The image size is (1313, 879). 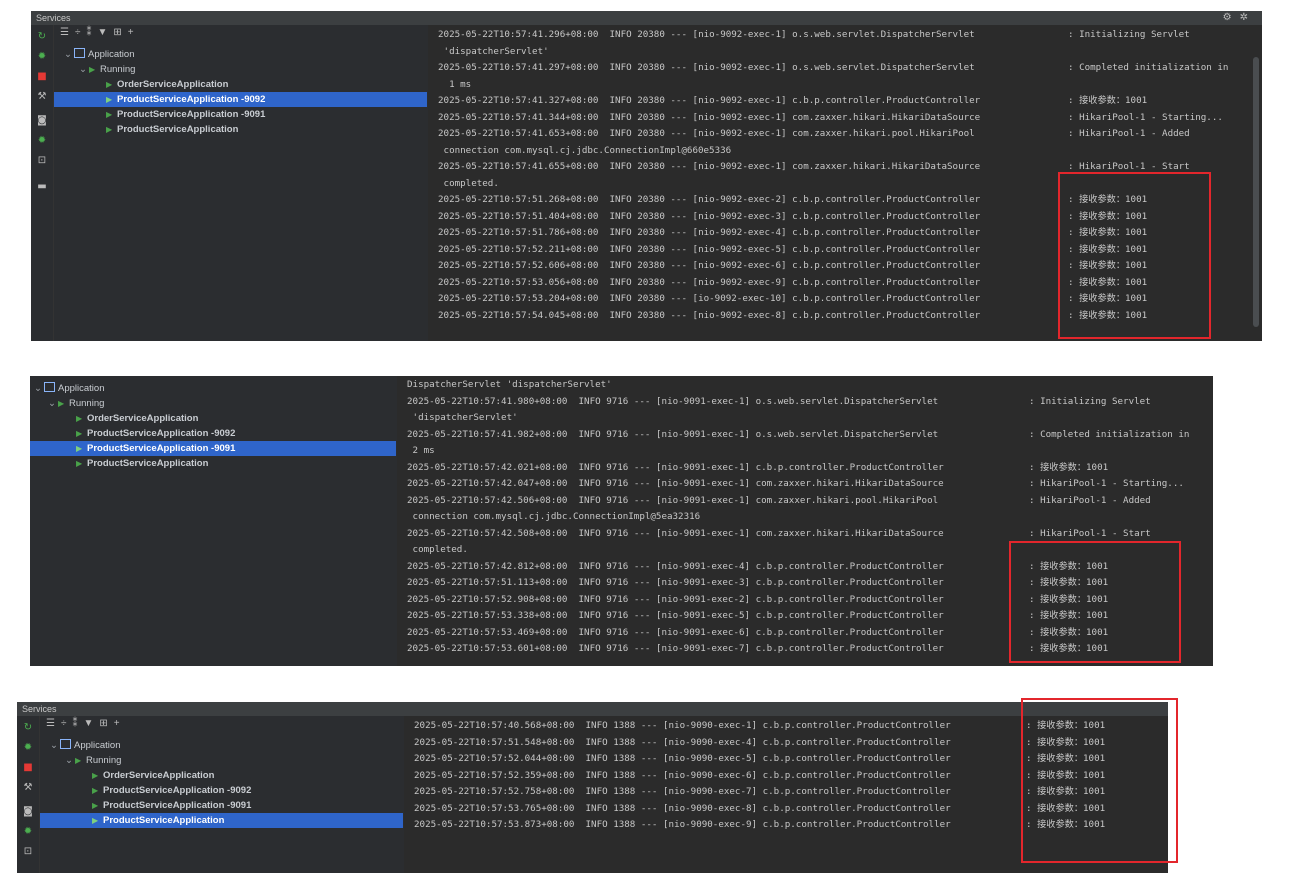 What do you see at coordinates (487, 615) in the screenshot?
I see `log-timestamp: 2025-05-22T10:57:53.338+08:00` at bounding box center [487, 615].